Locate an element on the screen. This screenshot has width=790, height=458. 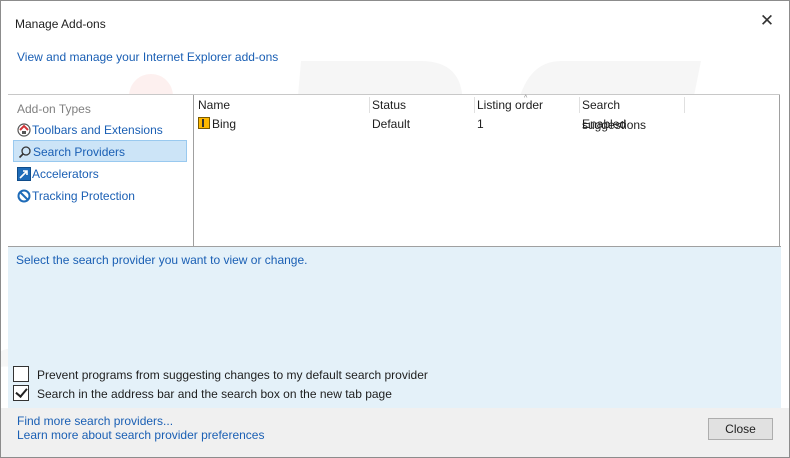
cell-listing-order: 1 is located at coordinates (480, 124).